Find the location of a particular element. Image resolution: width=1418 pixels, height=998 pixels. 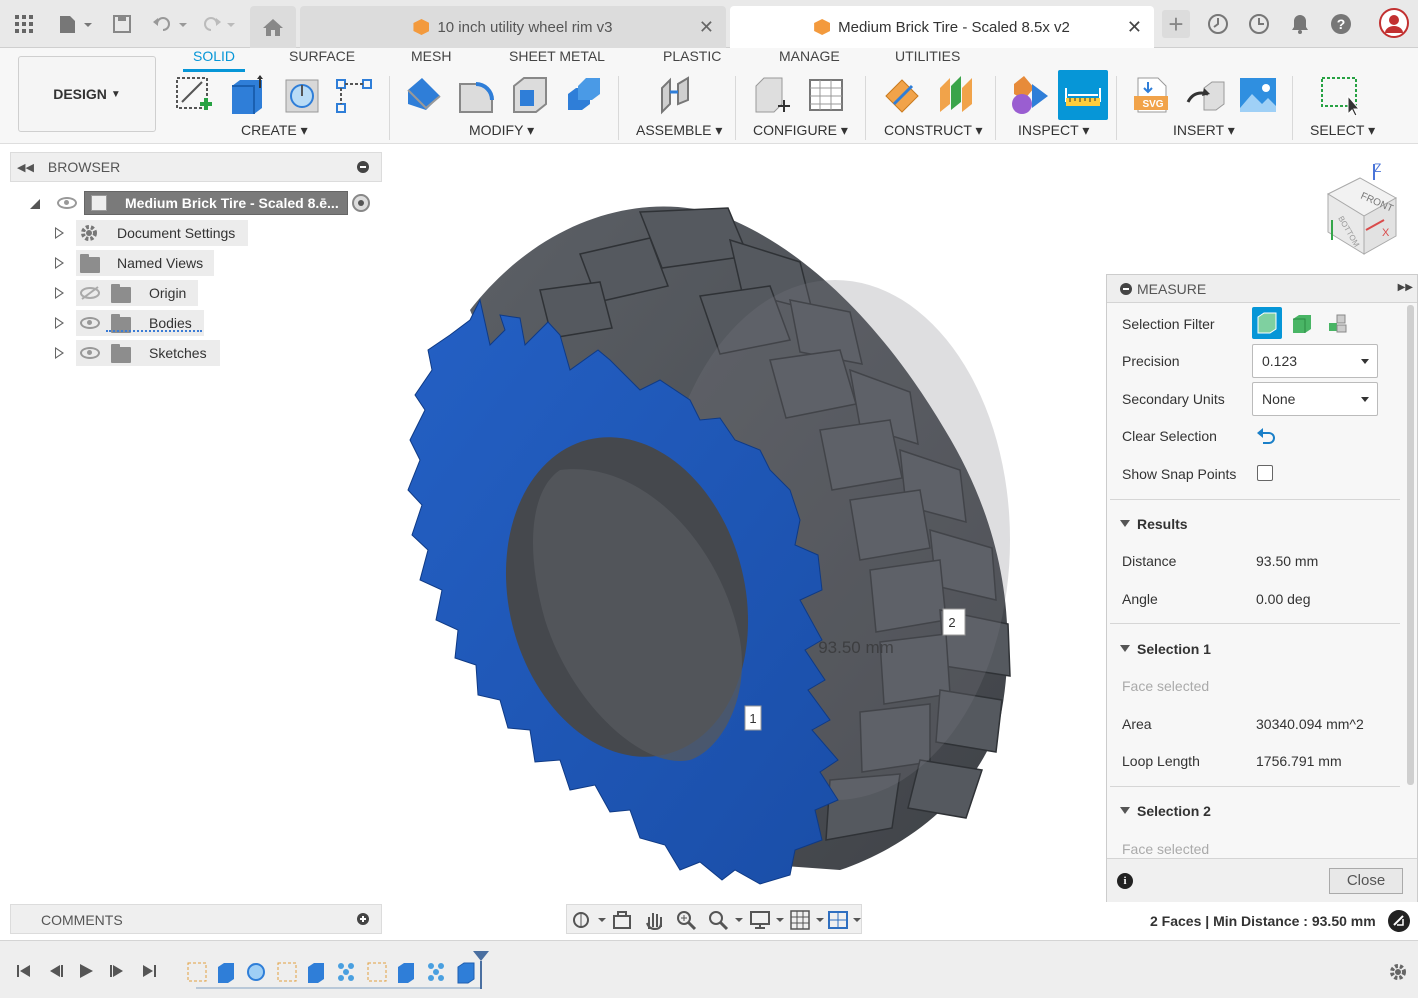

pin-panel-icon is located at coordinates (363, 167).